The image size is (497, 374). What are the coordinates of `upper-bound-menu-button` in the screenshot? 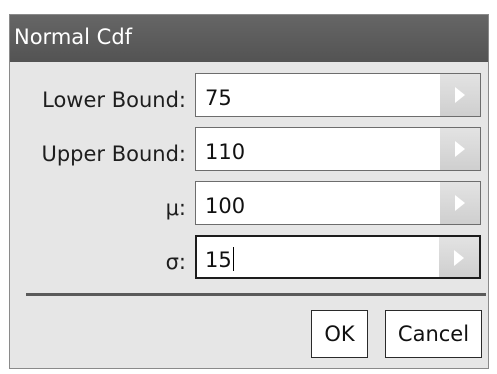 It's located at (460, 149).